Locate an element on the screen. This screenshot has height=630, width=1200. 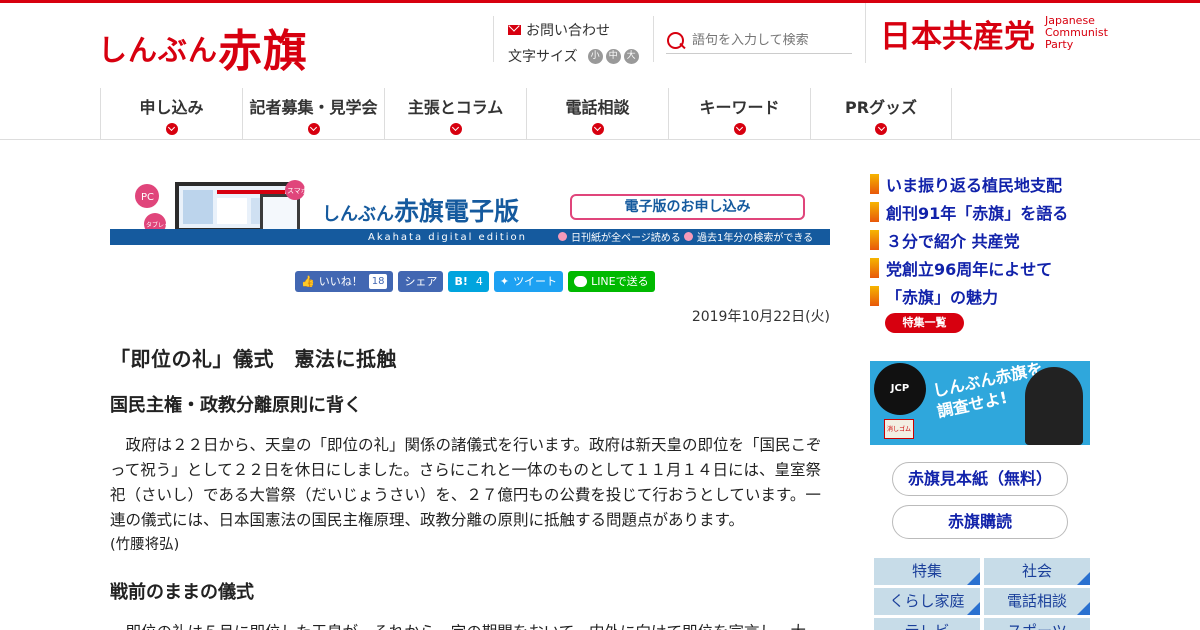
jcp-logo-en: Japanese Communist Party is located at coordinates (1076, 32).